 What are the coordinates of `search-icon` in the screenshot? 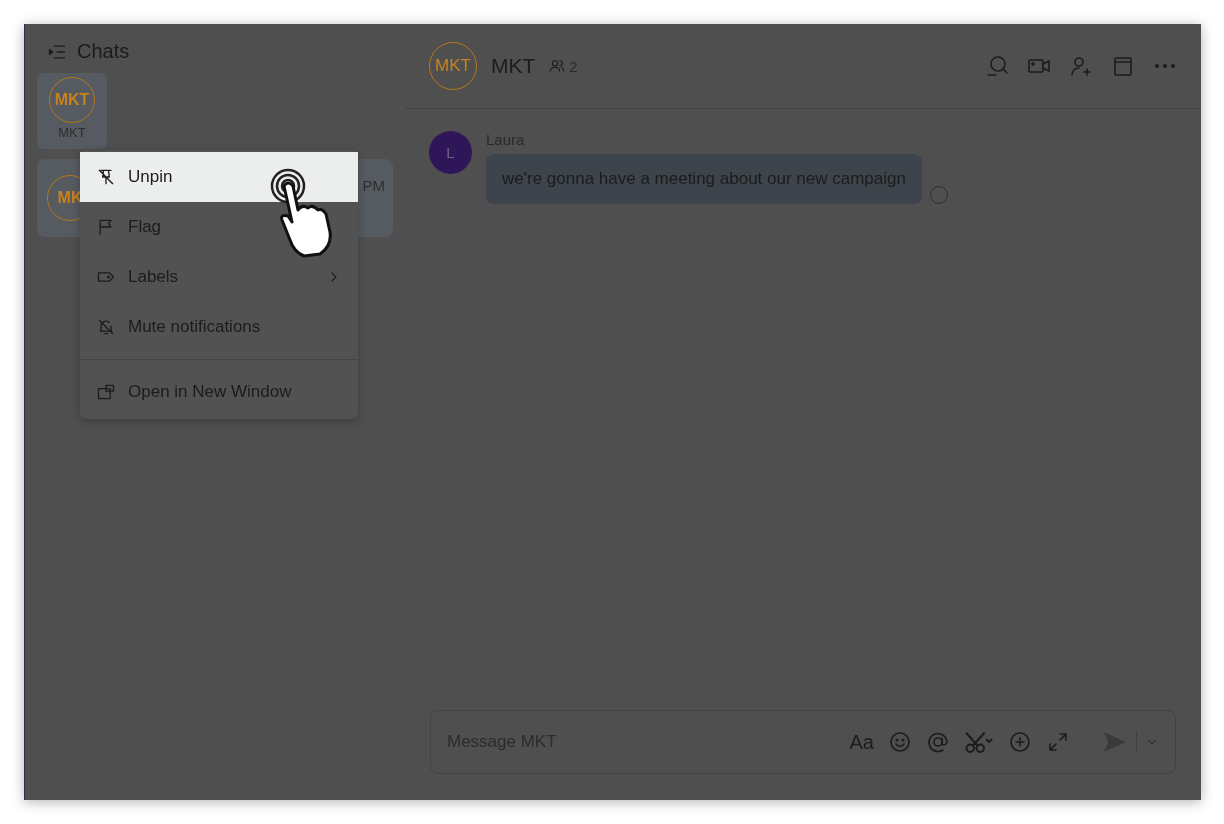 It's located at (997, 66).